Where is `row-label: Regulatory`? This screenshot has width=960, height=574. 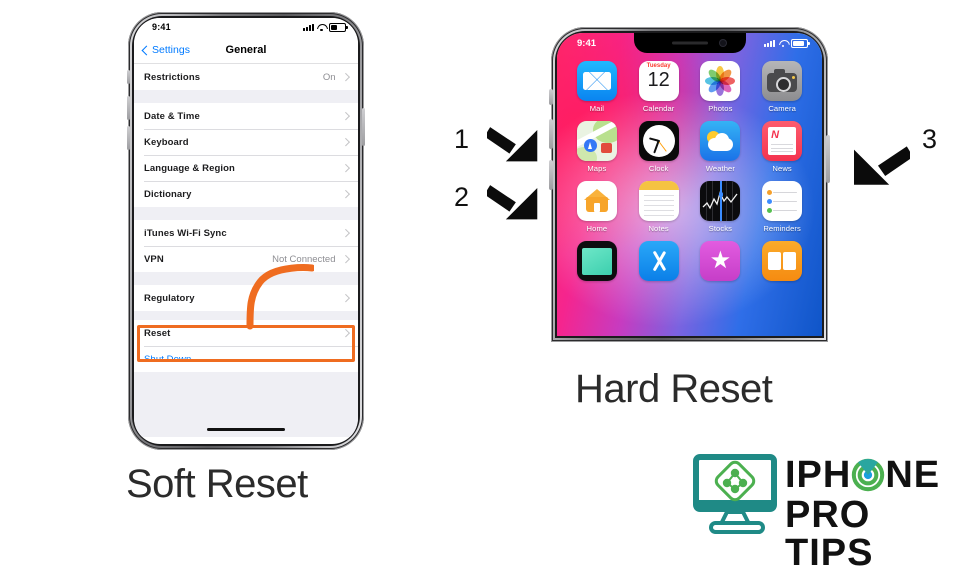 row-label: Regulatory is located at coordinates (169, 298).